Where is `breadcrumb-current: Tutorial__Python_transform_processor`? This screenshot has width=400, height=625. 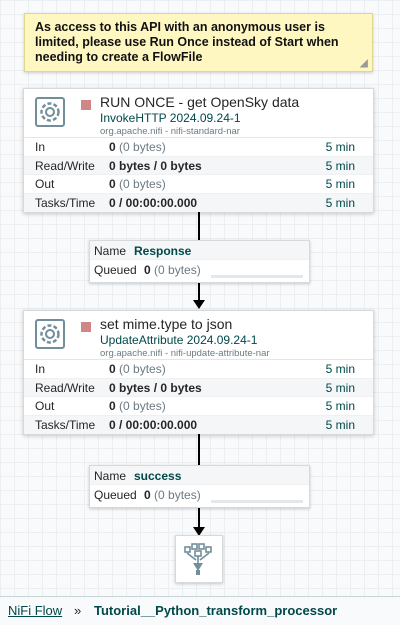 breadcrumb-current: Tutorial__Python_transform_processor is located at coordinates (215, 610).